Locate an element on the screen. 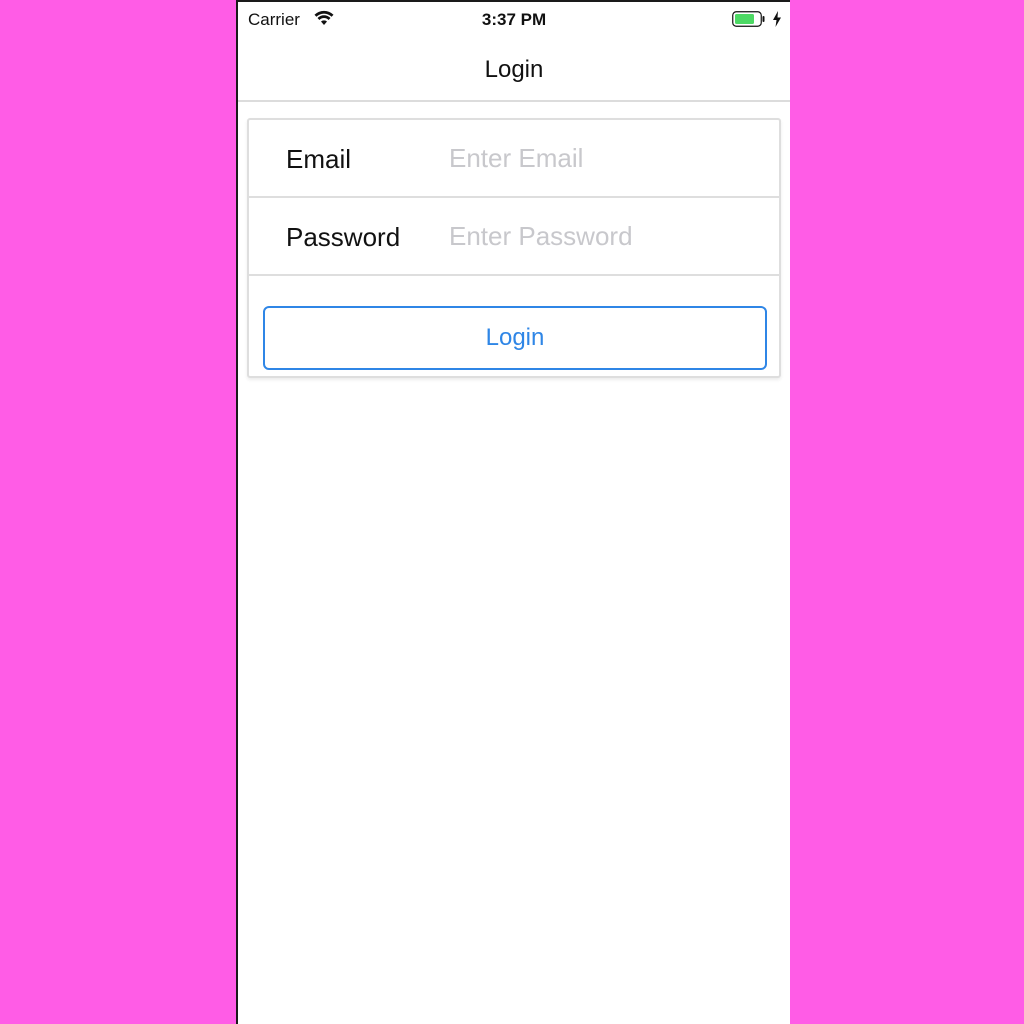 The height and width of the screenshot is (1024, 1024). navigation-bar: Login is located at coordinates (514, 70).